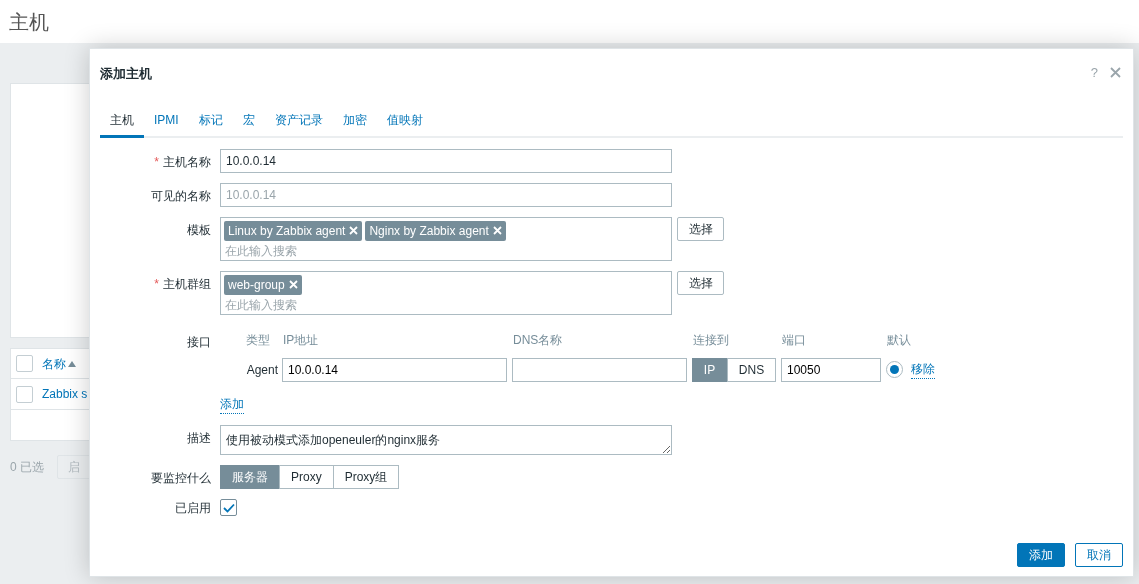 This screenshot has height=584, width=1139. What do you see at coordinates (210, 124) in the screenshot?
I see `tab: 标记` at bounding box center [210, 124].